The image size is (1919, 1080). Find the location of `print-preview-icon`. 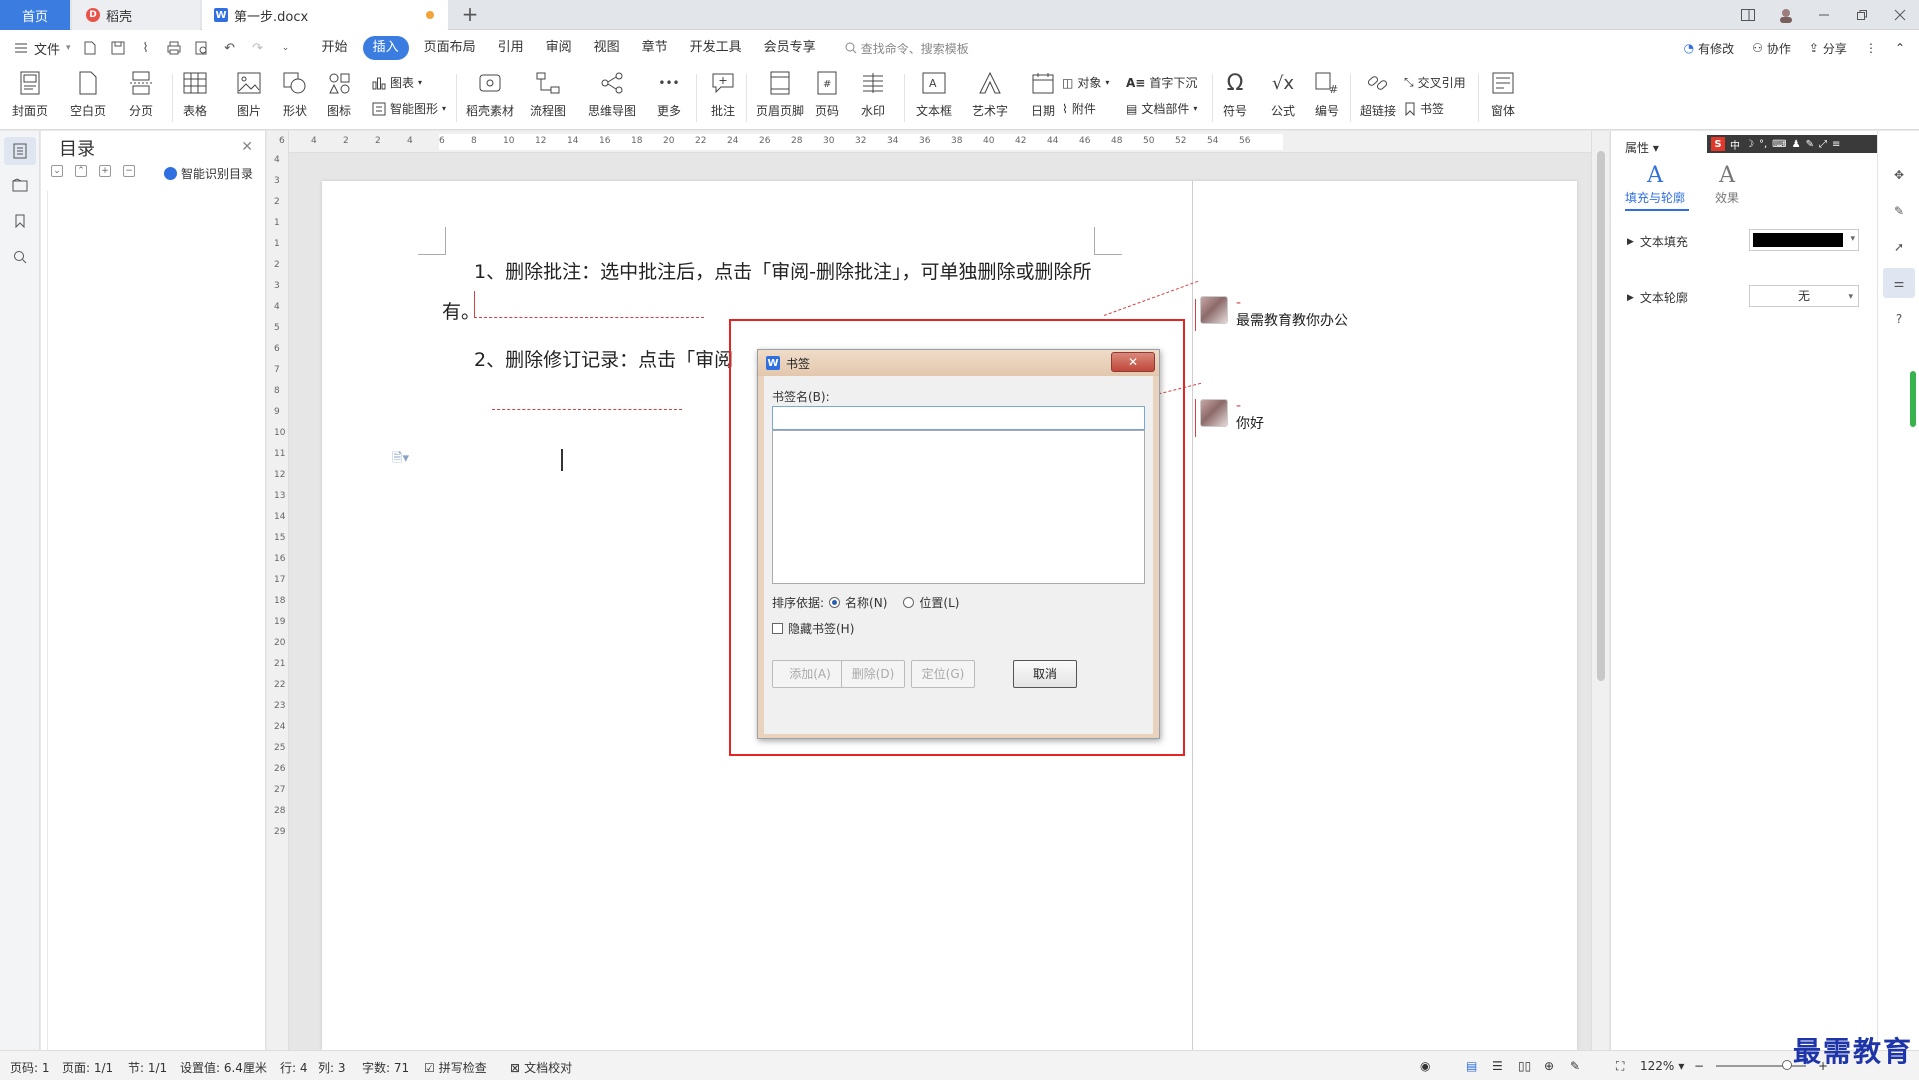

print-preview-icon is located at coordinates (202, 48).